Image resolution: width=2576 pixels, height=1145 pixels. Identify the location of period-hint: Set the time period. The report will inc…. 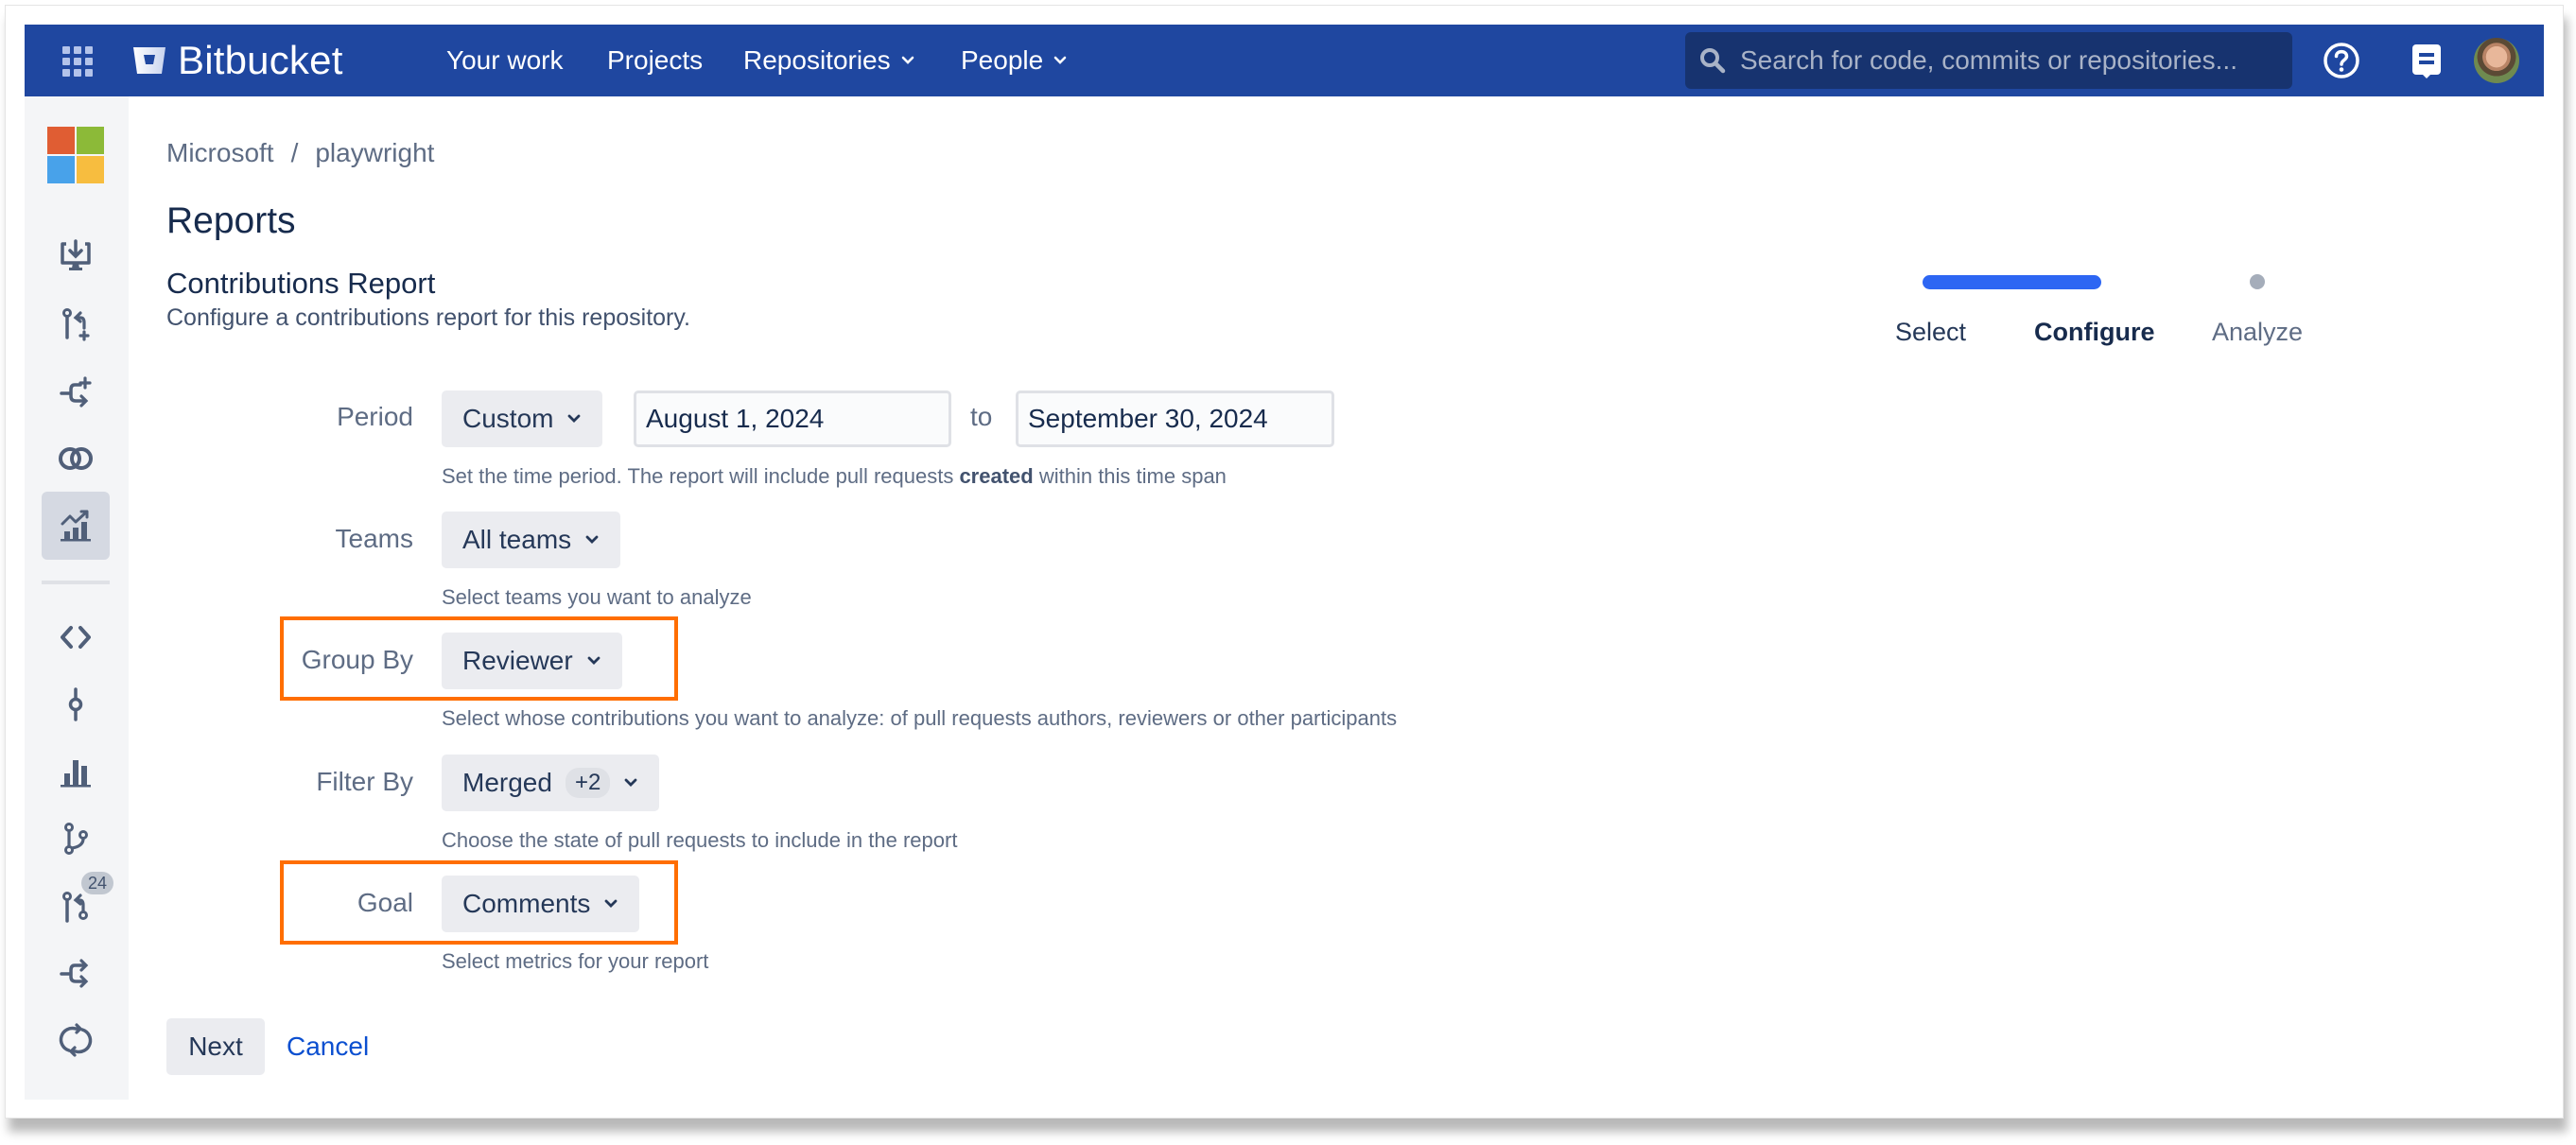
(834, 477).